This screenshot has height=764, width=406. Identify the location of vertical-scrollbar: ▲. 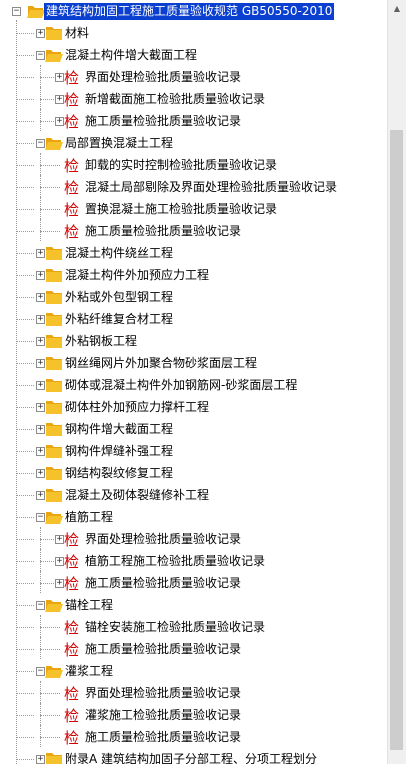
(396, 382).